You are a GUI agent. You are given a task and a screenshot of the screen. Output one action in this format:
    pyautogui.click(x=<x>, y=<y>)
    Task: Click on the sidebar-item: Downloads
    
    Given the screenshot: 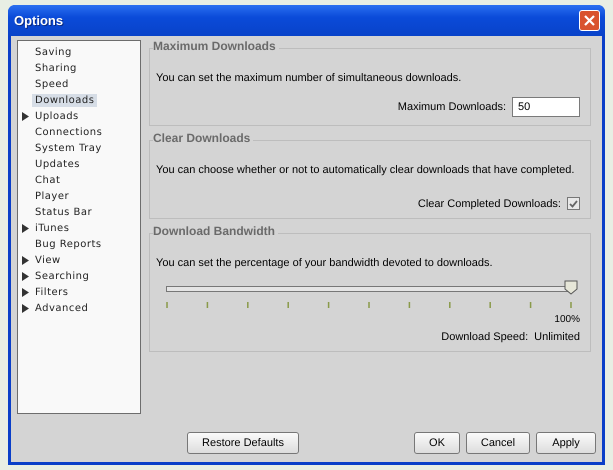 What is the action you would take?
    pyautogui.click(x=65, y=100)
    